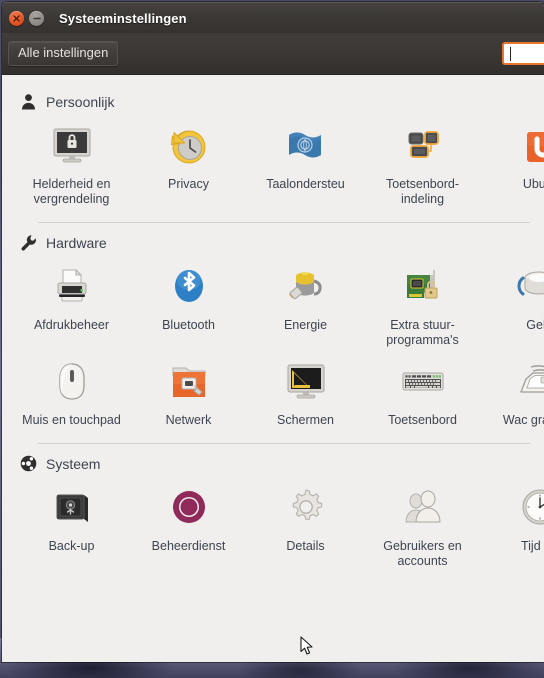 This screenshot has height=678, width=544. I want to click on settings-tile-wacom-tablet: Wac grafi tab, so click(512, 394).